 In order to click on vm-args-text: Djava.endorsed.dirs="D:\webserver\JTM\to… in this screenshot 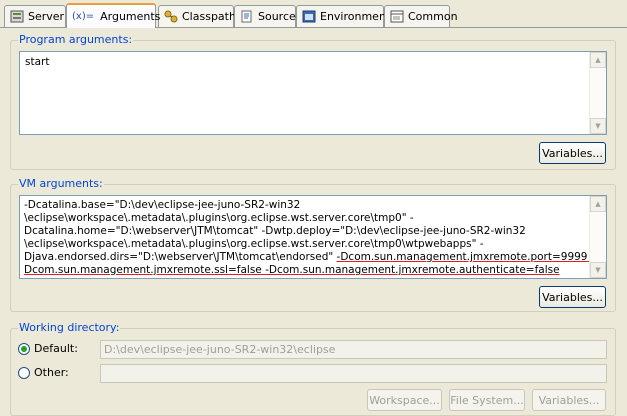, I will do `click(180, 257)`.